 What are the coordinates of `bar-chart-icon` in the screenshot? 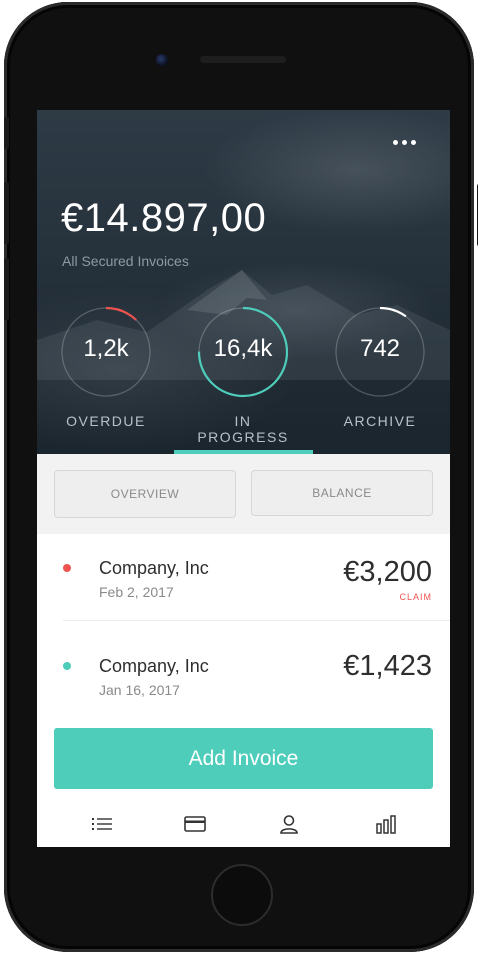 It's located at (386, 824).